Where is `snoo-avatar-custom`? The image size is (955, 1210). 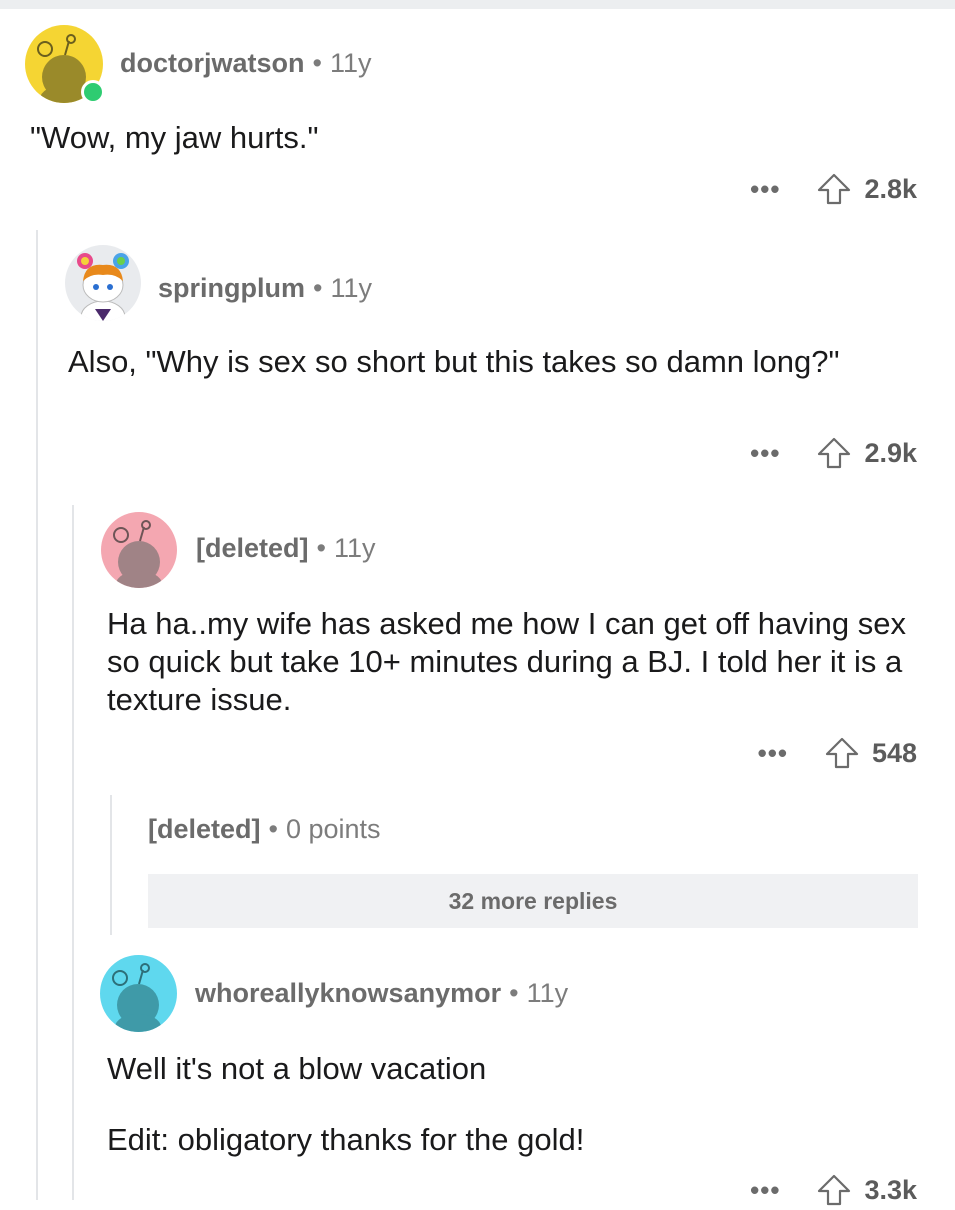
snoo-avatar-custom is located at coordinates (103, 283).